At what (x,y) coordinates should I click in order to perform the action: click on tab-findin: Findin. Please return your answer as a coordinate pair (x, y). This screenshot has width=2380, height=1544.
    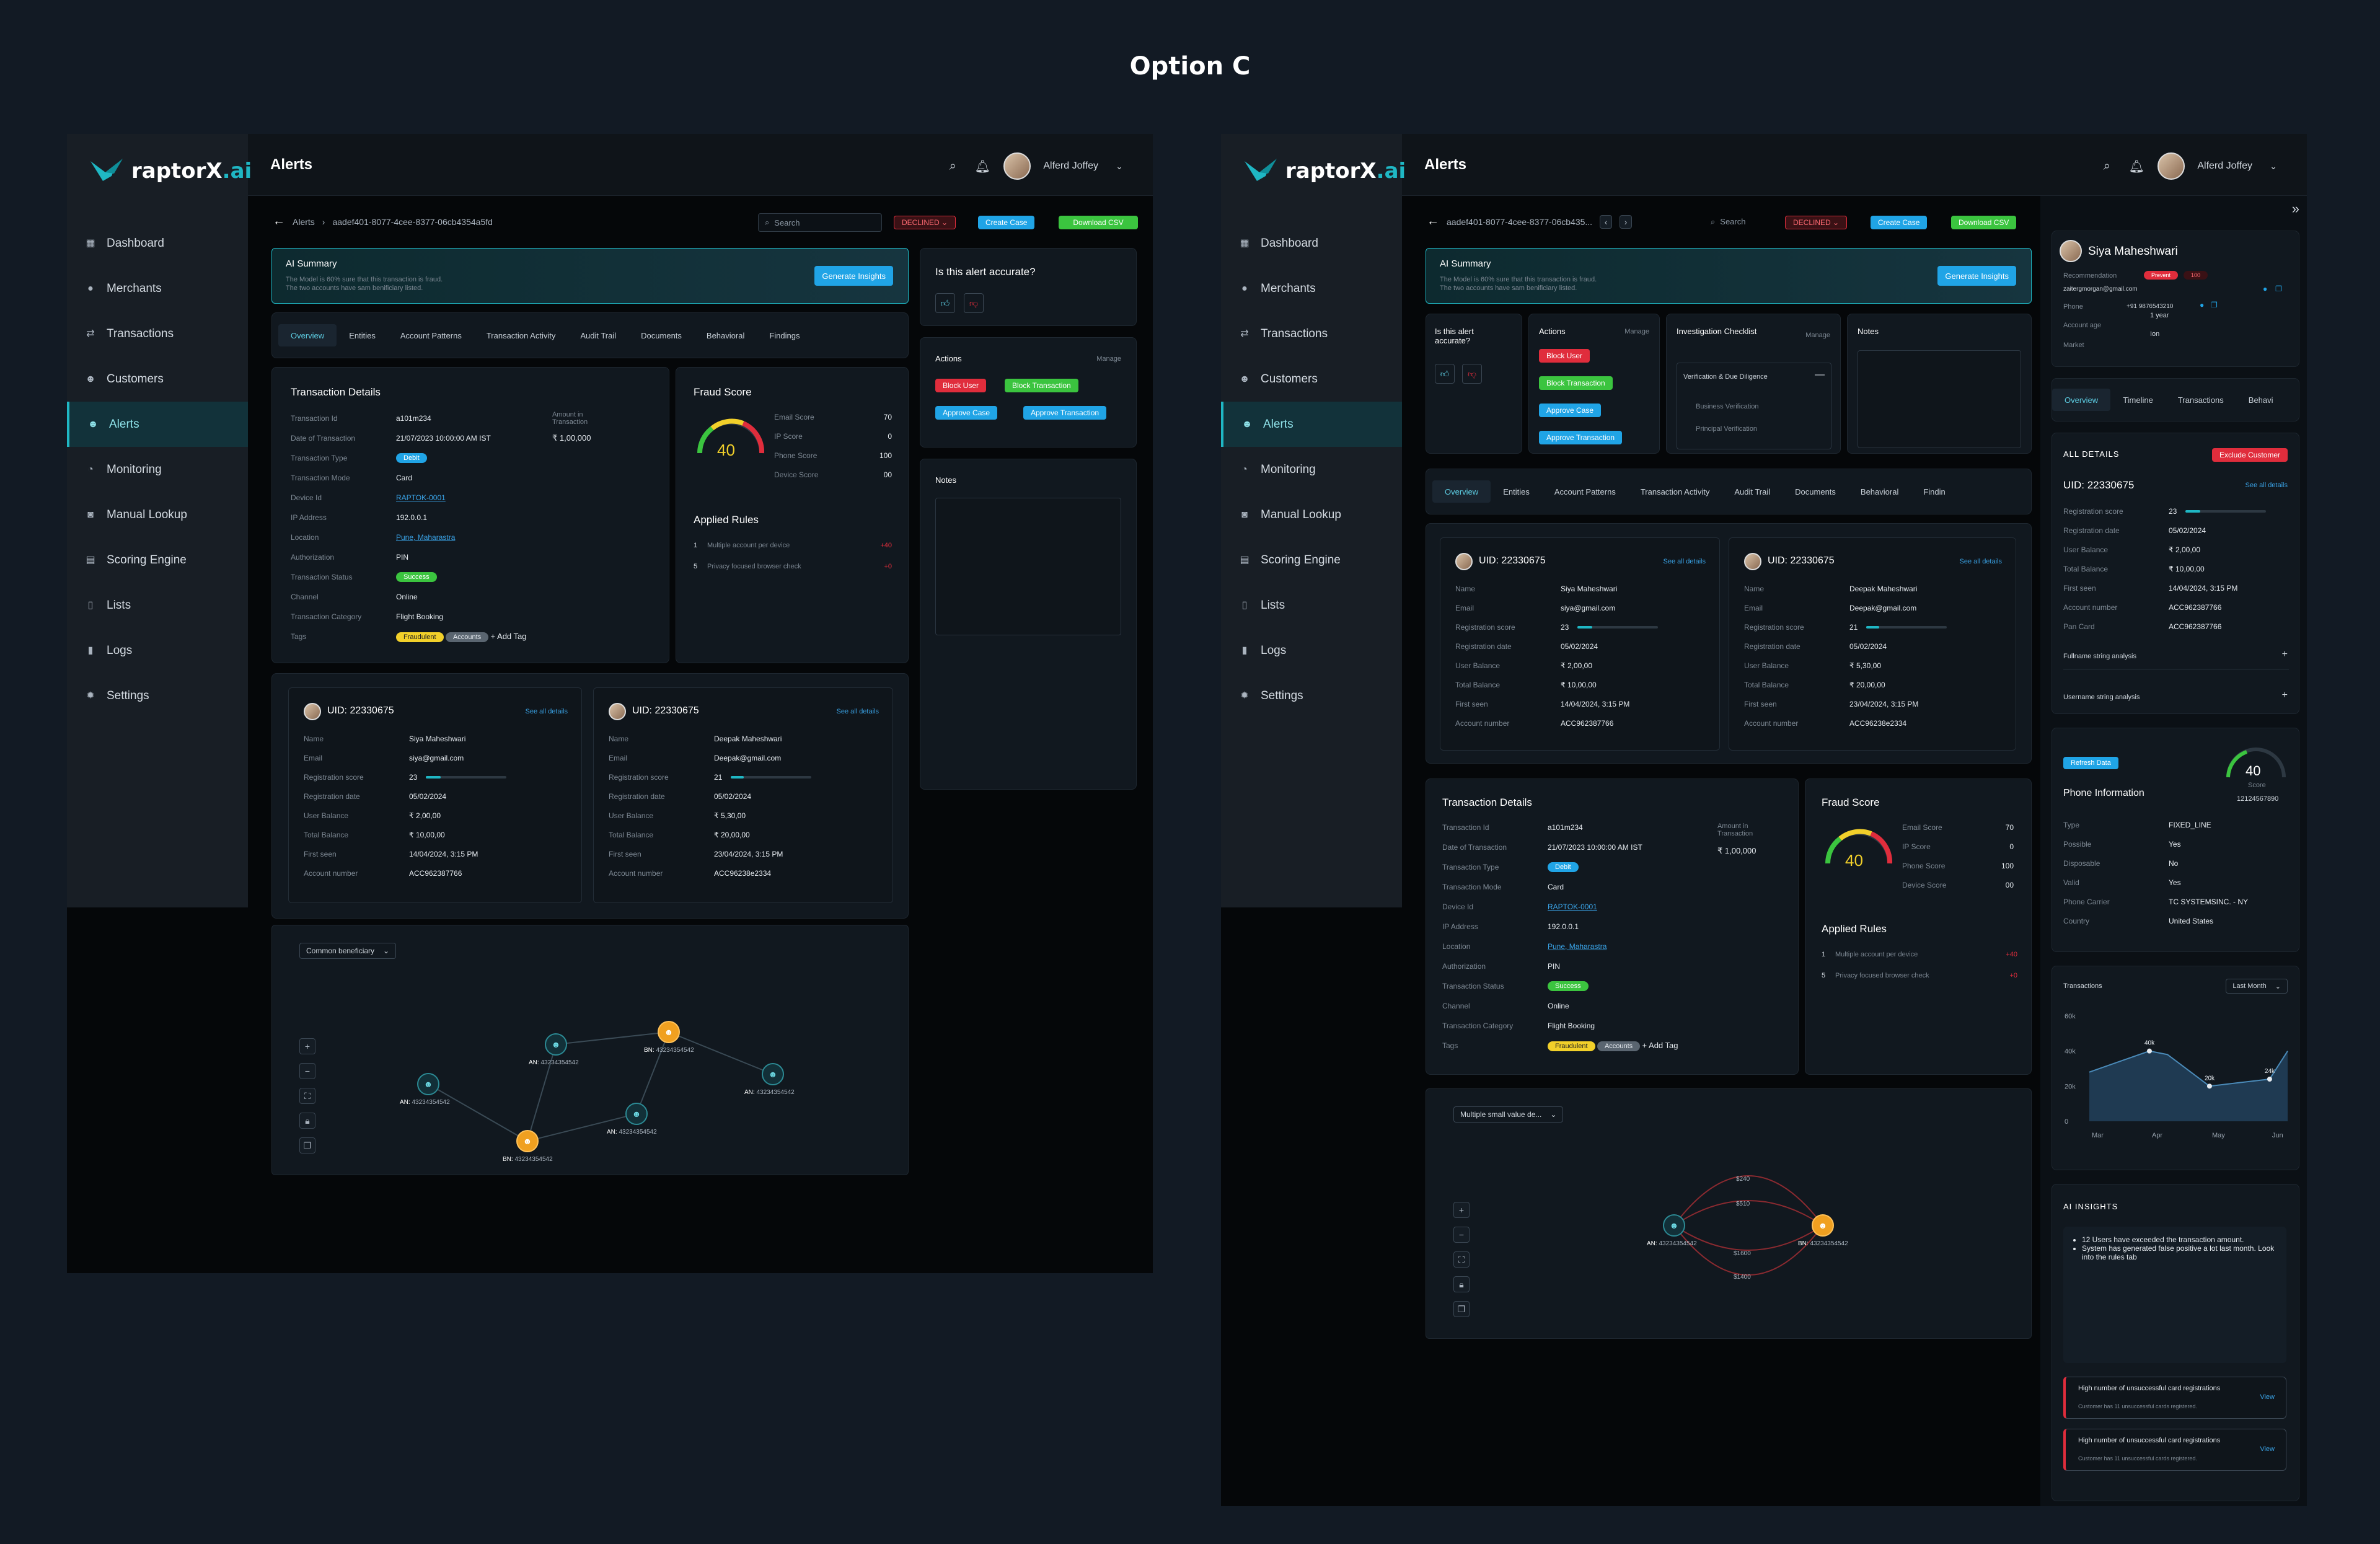
    Looking at the image, I should click on (1934, 491).